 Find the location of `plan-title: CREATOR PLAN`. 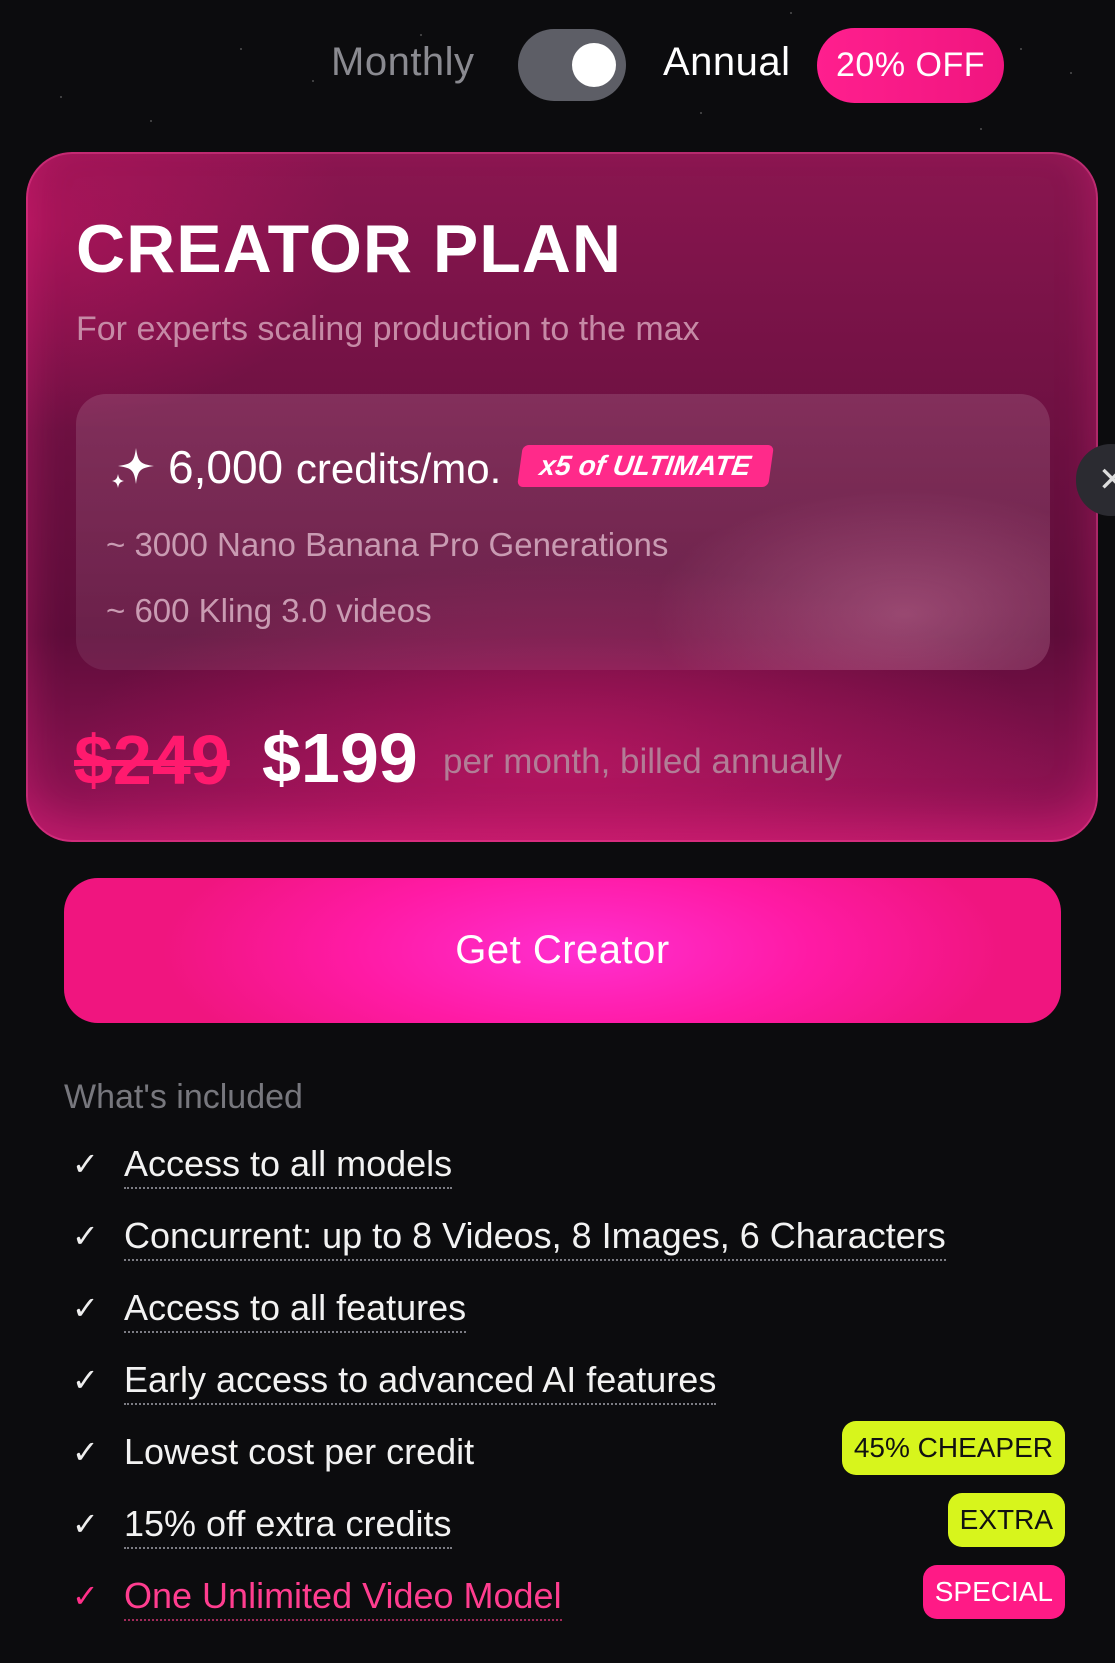

plan-title: CREATOR PLAN is located at coordinates (349, 249).